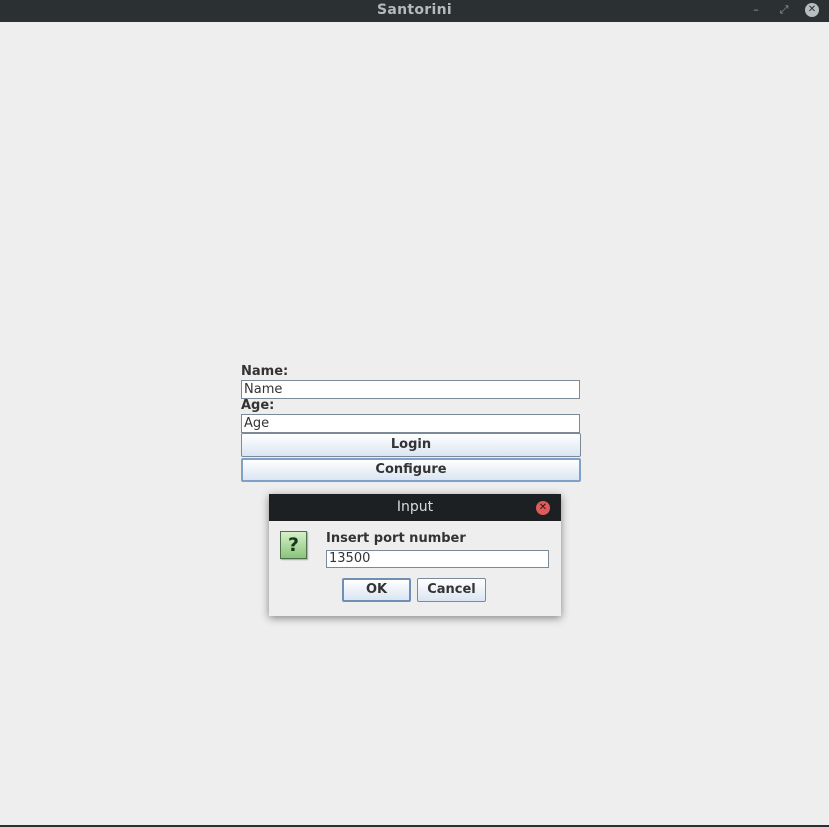 The width and height of the screenshot is (829, 827). I want to click on name-field: Name, so click(410, 389).